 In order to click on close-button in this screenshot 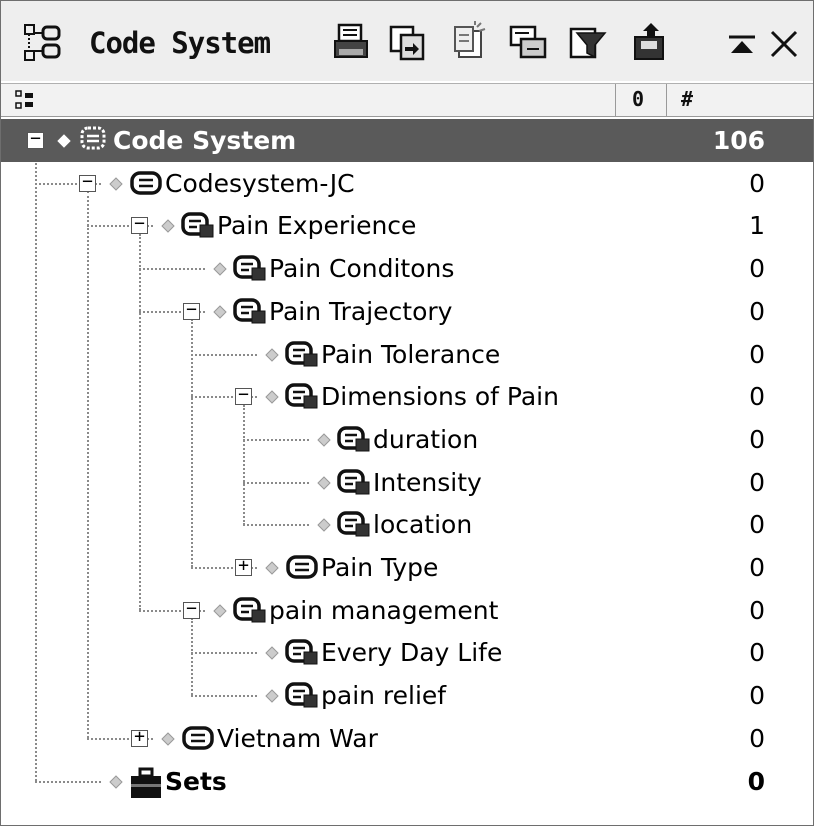, I will do `click(784, 44)`.